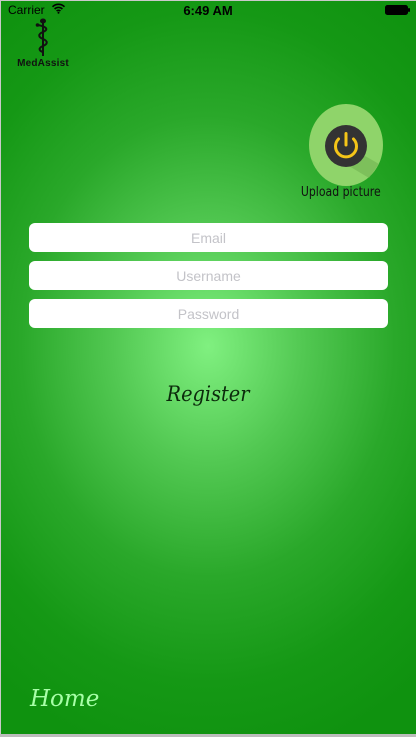 This screenshot has height=737, width=416. What do you see at coordinates (208, 394) in the screenshot?
I see `register-button: Register` at bounding box center [208, 394].